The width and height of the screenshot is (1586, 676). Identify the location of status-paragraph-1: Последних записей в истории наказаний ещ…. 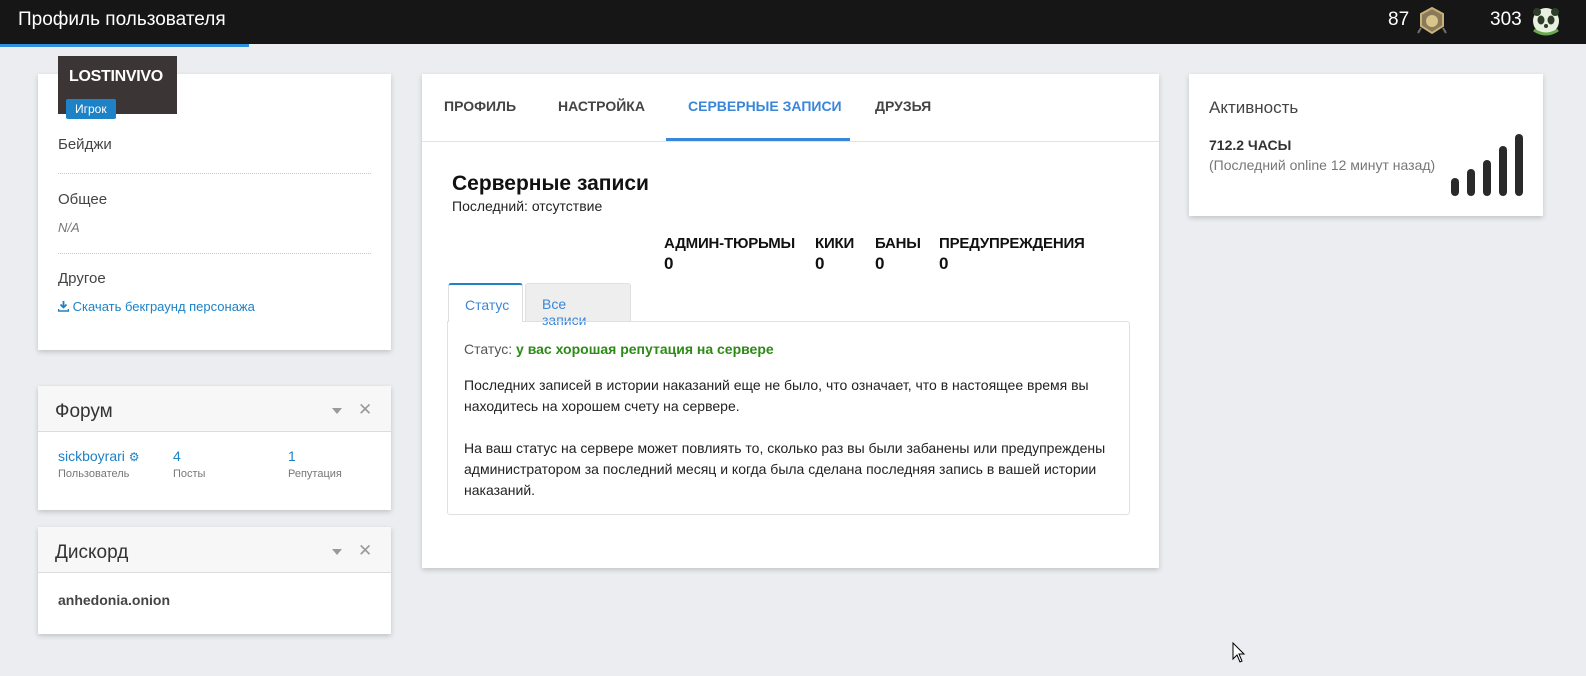
(776, 395).